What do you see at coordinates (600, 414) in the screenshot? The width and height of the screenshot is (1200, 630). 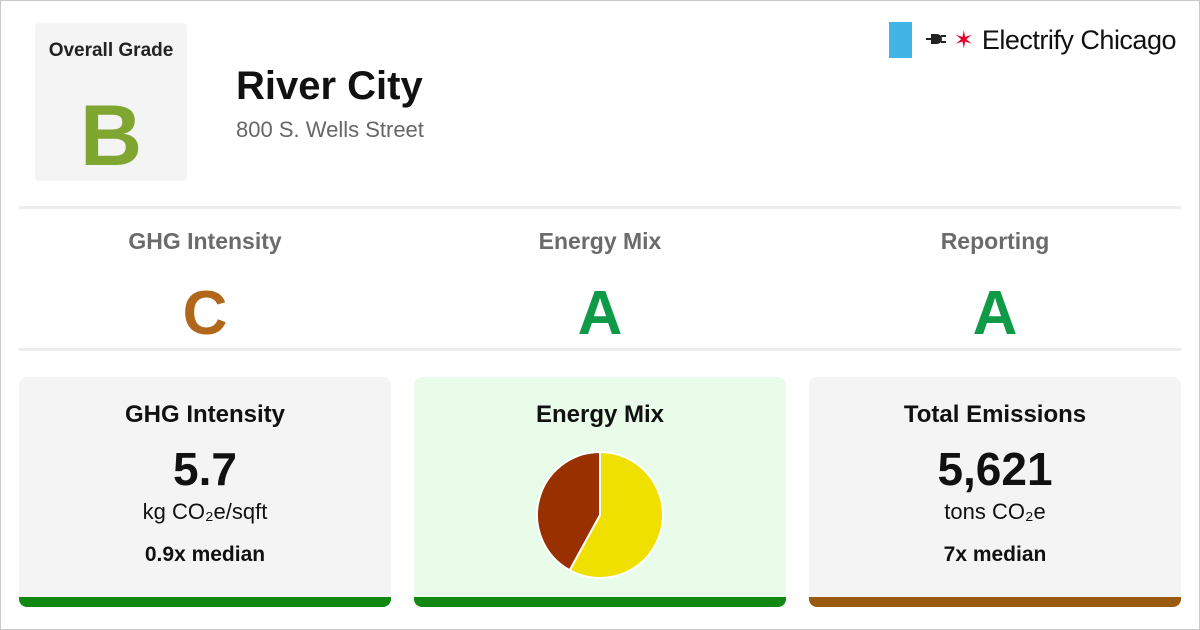 I see `card-title: Energy Mix` at bounding box center [600, 414].